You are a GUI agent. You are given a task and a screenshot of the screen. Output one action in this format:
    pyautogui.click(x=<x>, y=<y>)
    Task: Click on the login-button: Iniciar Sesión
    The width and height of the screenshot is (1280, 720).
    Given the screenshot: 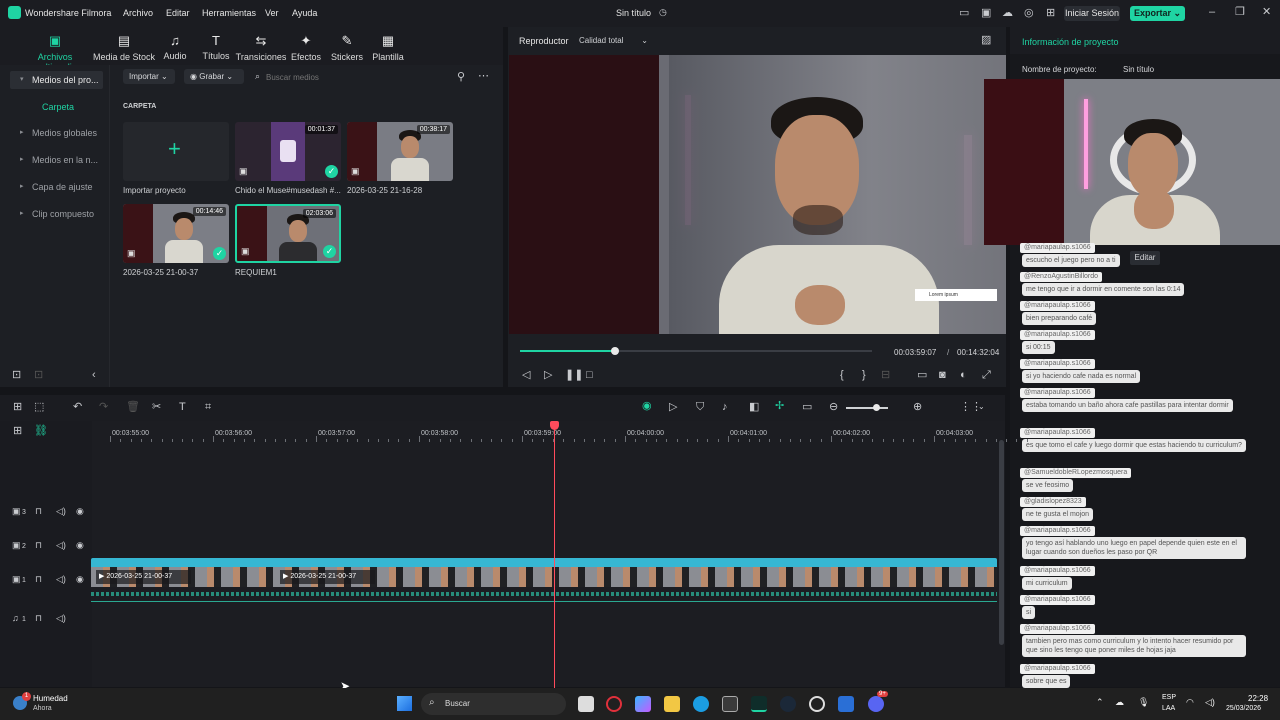 What is the action you would take?
    pyautogui.click(x=1092, y=13)
    